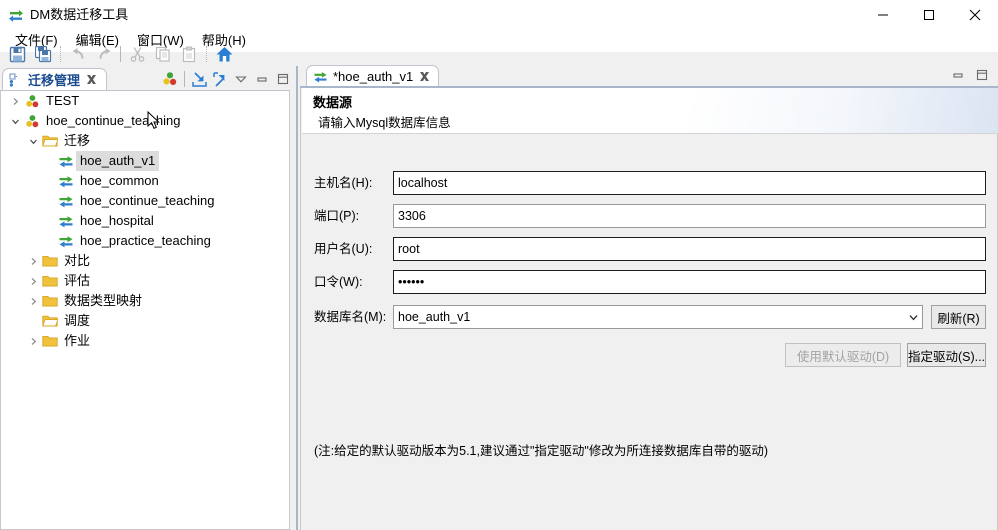 The width and height of the screenshot is (998, 530). I want to click on copy-icon, so click(163, 54).